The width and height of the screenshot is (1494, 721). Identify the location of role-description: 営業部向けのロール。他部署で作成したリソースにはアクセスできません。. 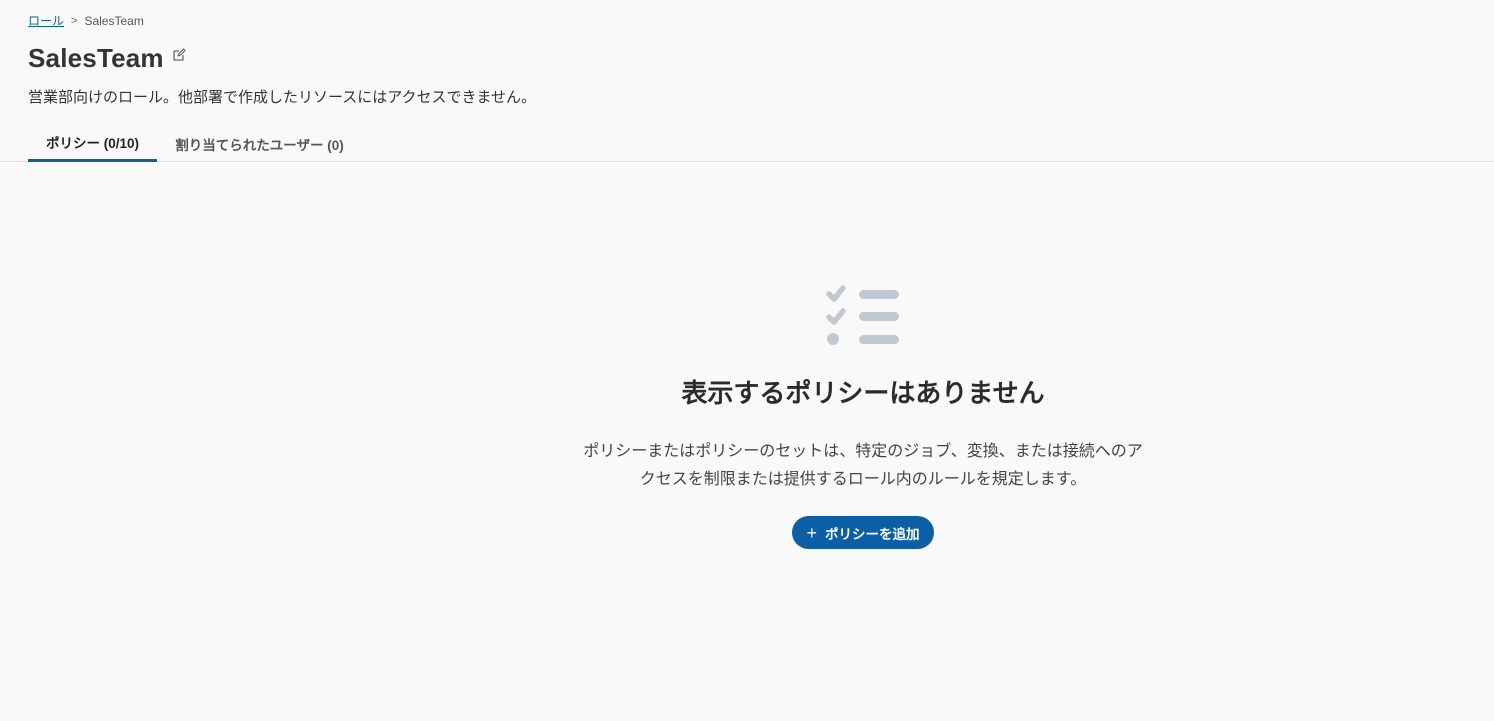
(282, 97).